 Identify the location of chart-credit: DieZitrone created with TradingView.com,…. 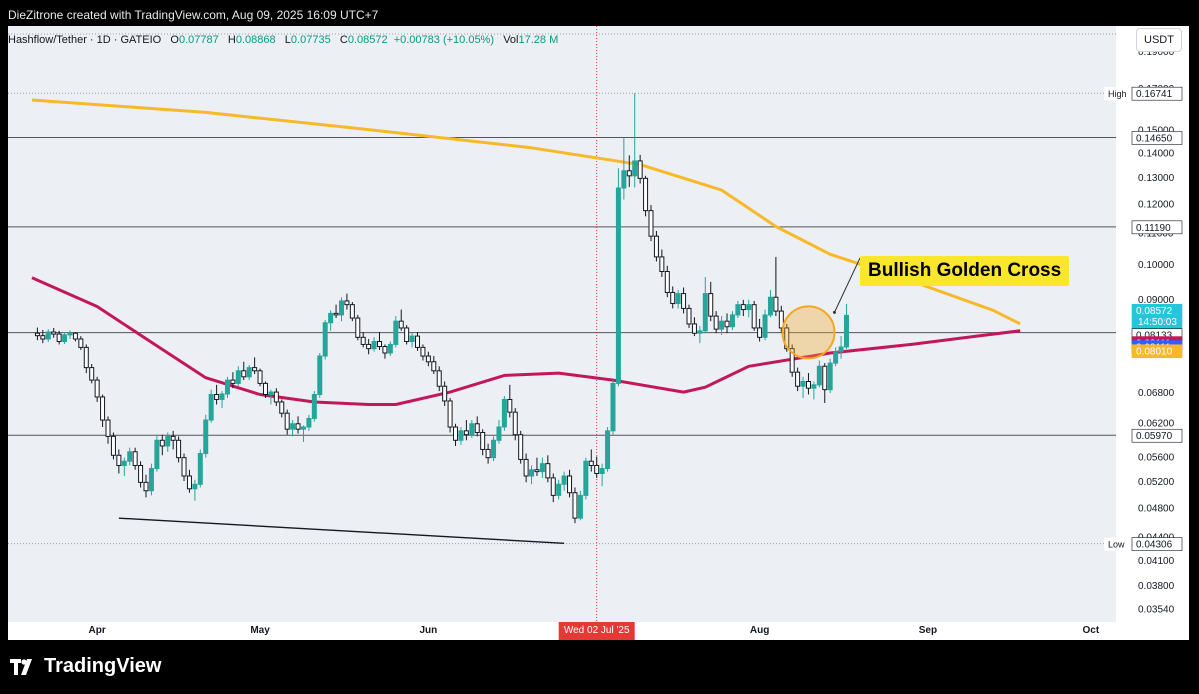
(193, 15).